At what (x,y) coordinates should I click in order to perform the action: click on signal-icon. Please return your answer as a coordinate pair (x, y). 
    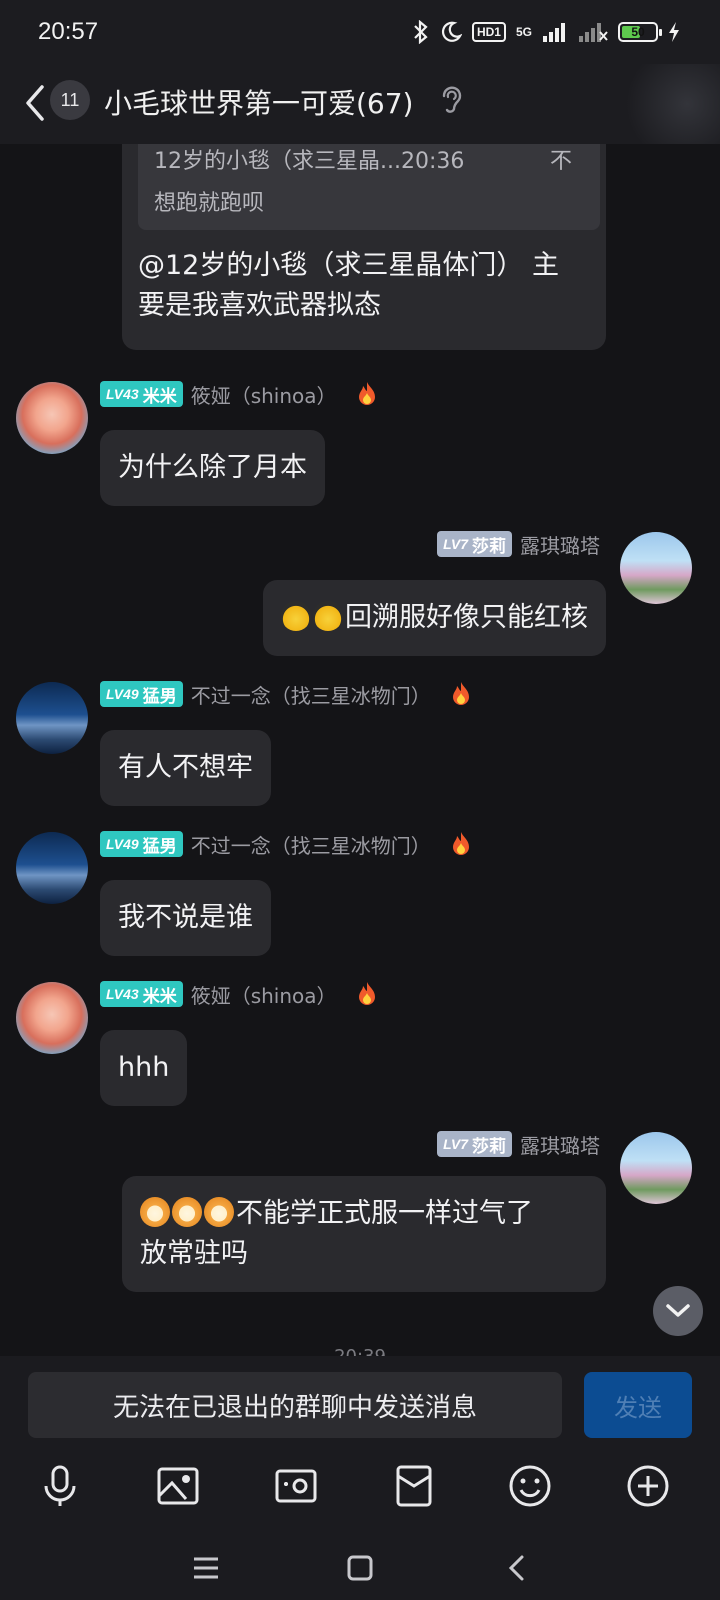
    Looking at the image, I should click on (554, 32).